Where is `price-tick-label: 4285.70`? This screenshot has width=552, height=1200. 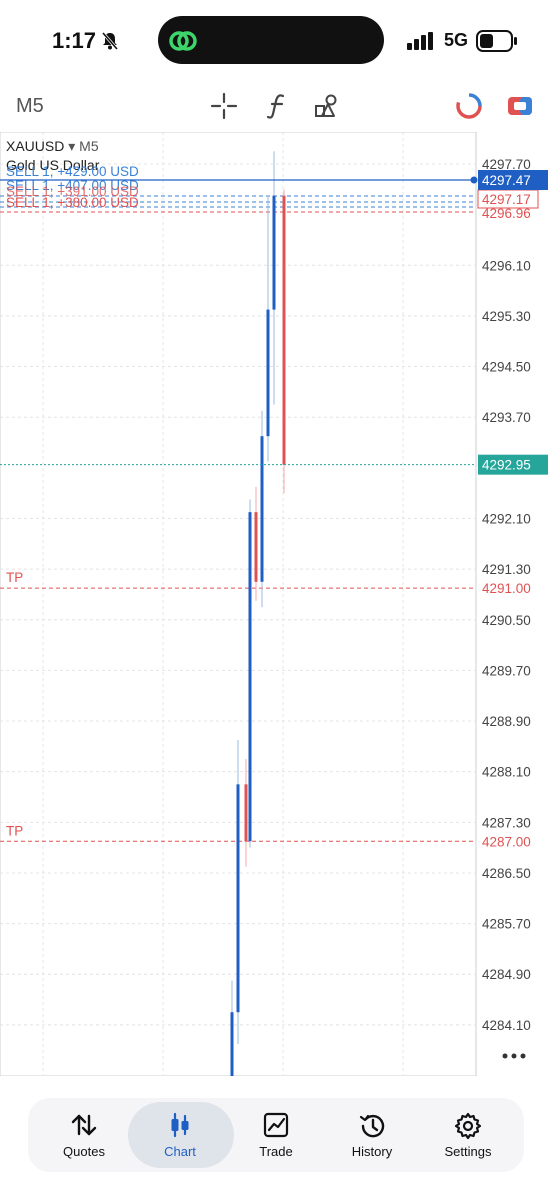 price-tick-label: 4285.70 is located at coordinates (506, 924).